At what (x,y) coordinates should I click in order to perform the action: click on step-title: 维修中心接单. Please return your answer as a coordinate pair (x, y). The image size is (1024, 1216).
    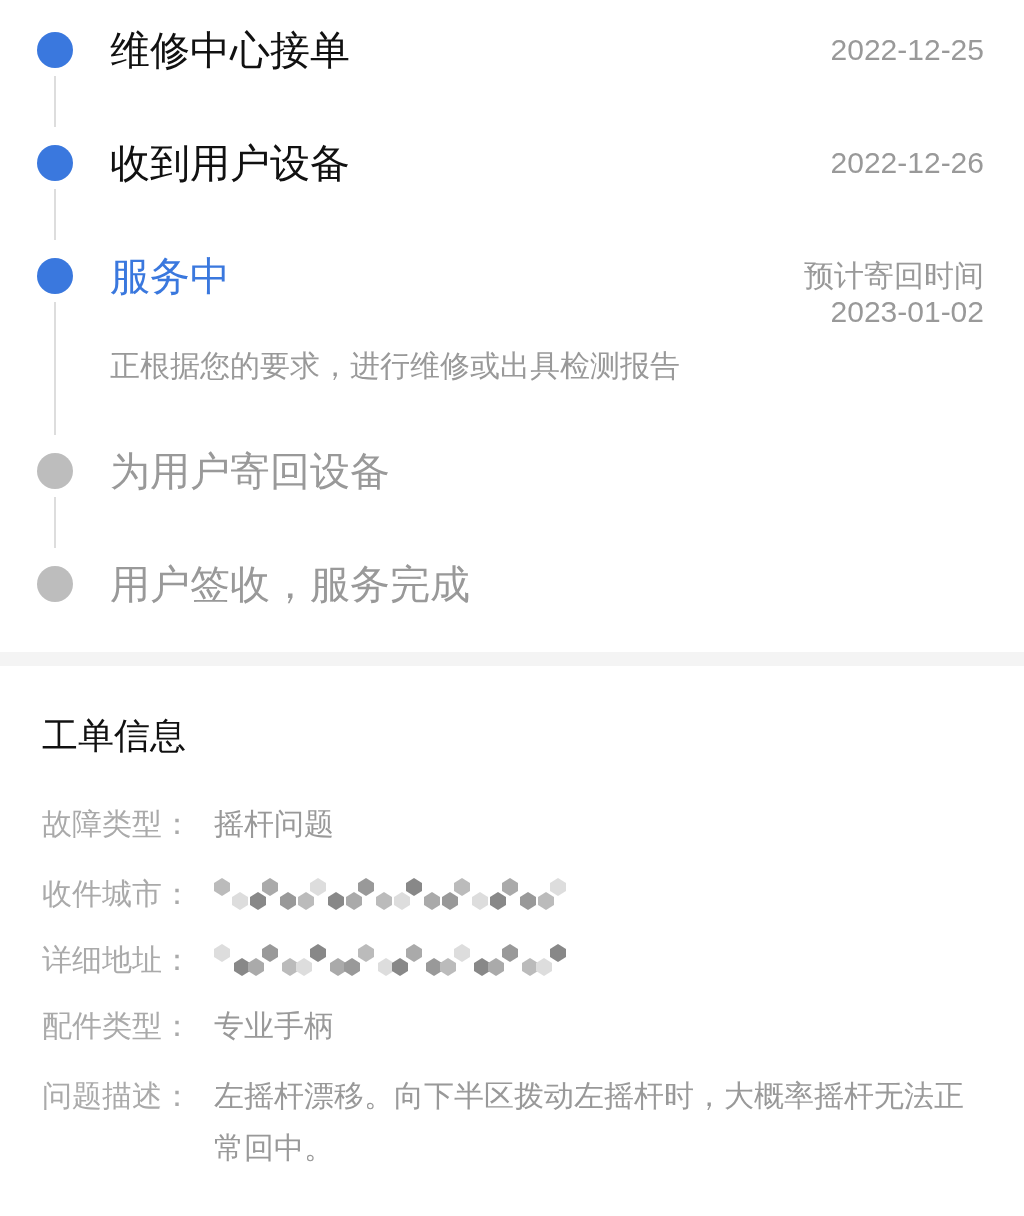
    Looking at the image, I should click on (230, 50).